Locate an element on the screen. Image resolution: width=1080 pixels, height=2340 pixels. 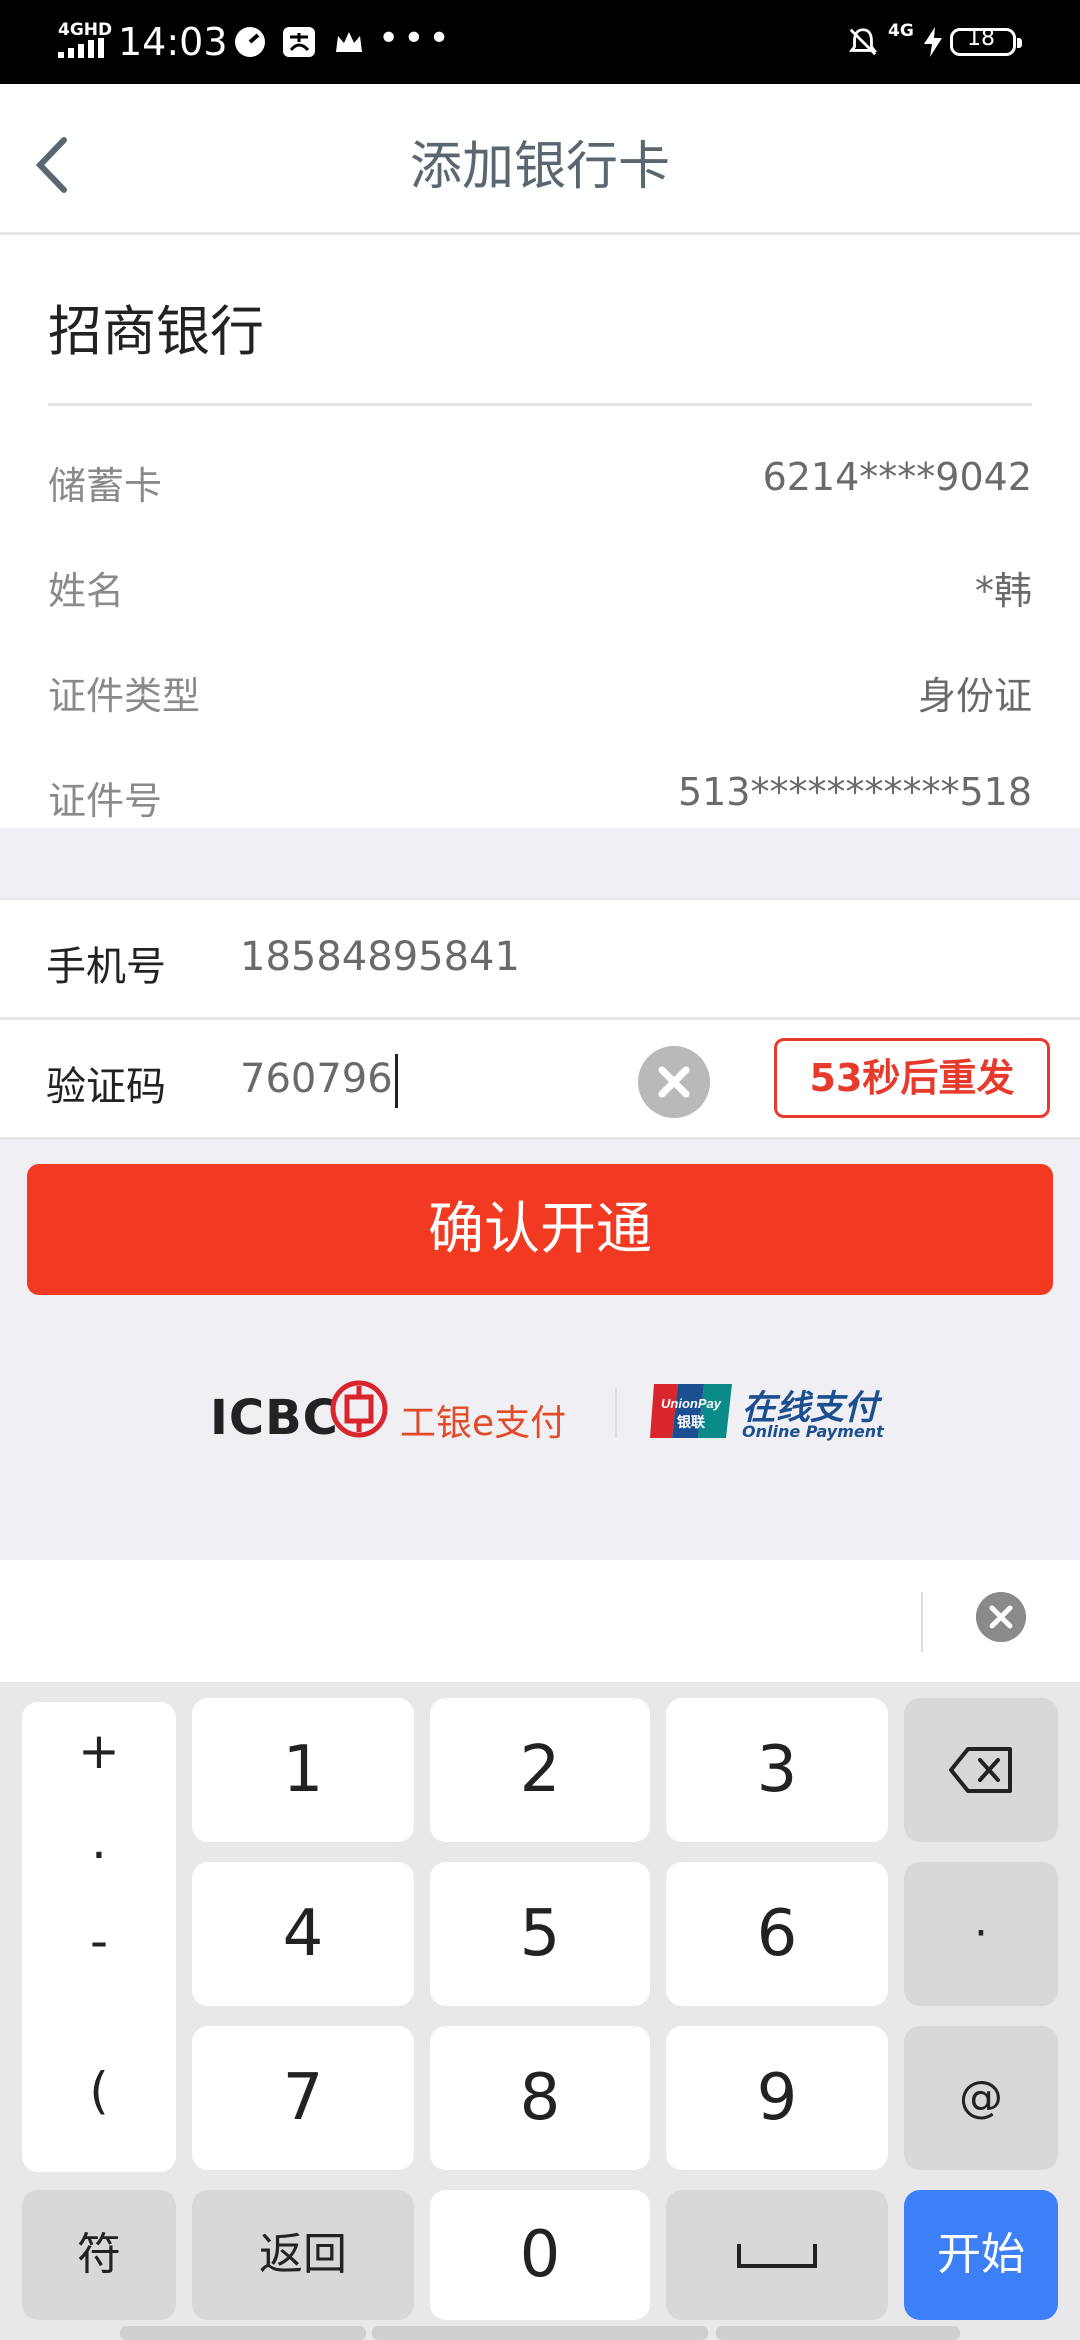
symbol-column: + . - ( is located at coordinates (99, 1937).